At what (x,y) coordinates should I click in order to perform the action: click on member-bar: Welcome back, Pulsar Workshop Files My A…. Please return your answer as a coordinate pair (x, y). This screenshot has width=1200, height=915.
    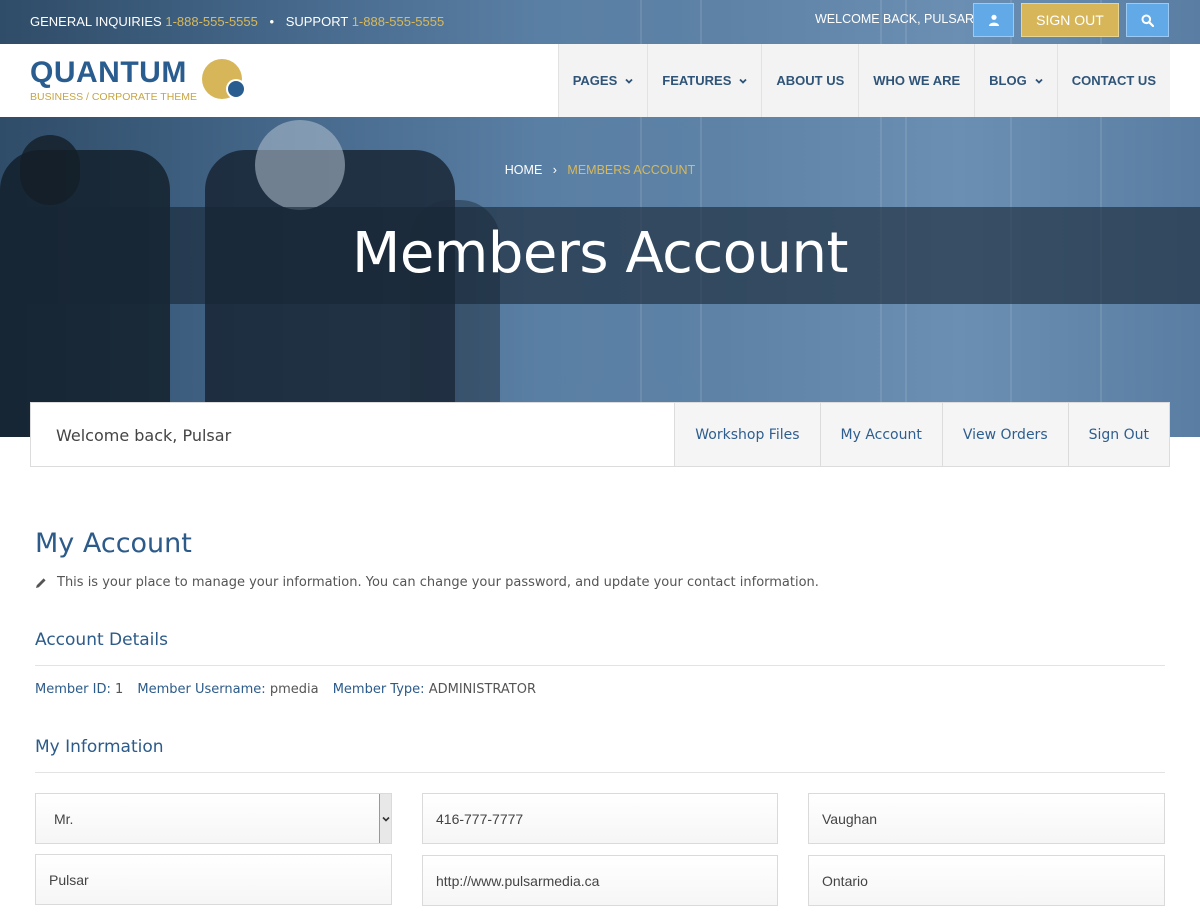
    Looking at the image, I should click on (600, 434).